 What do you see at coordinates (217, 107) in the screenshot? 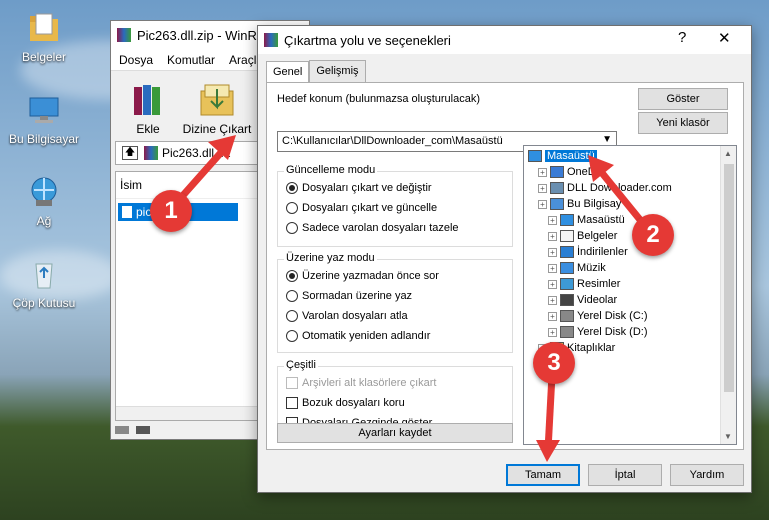
I see `extract-to-button: Dizine Çıkart` at bounding box center [217, 107].